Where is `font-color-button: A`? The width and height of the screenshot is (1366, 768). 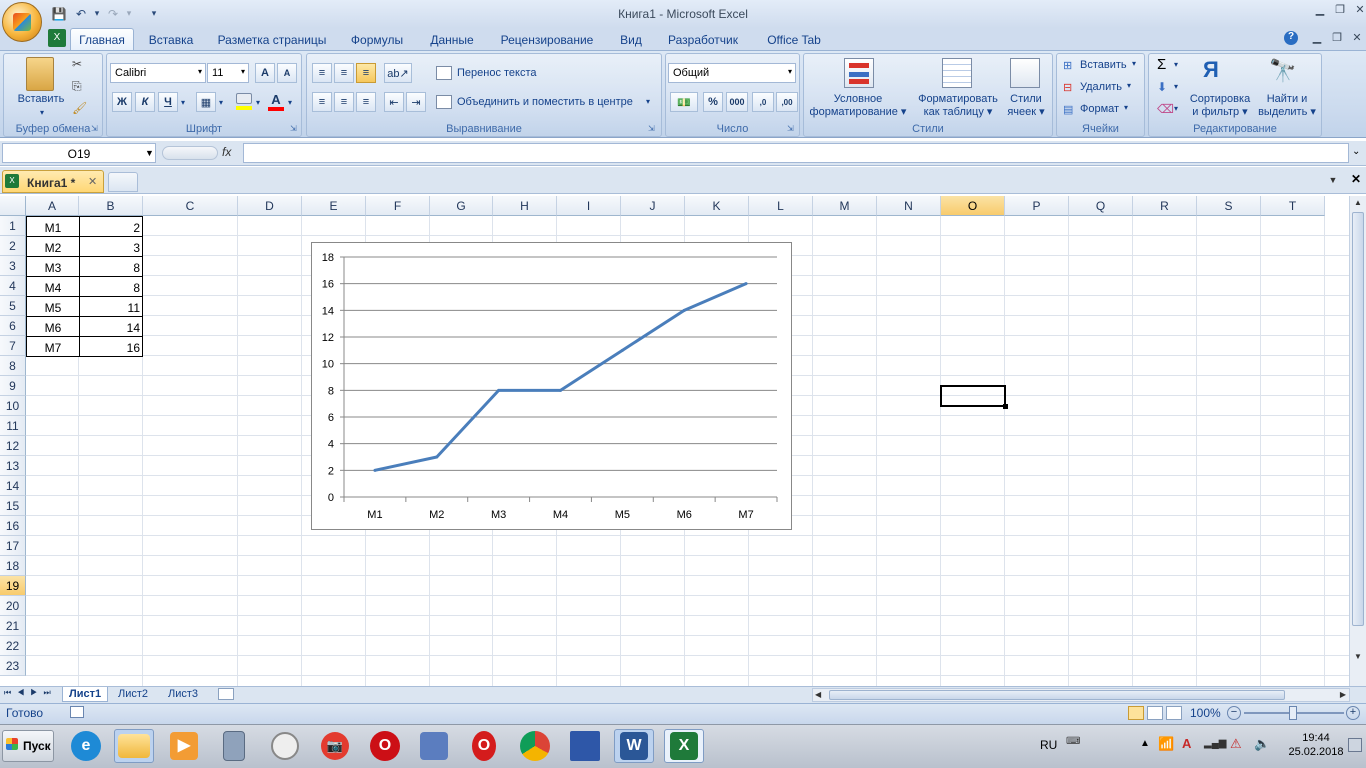
font-color-button: A is located at coordinates (276, 102).